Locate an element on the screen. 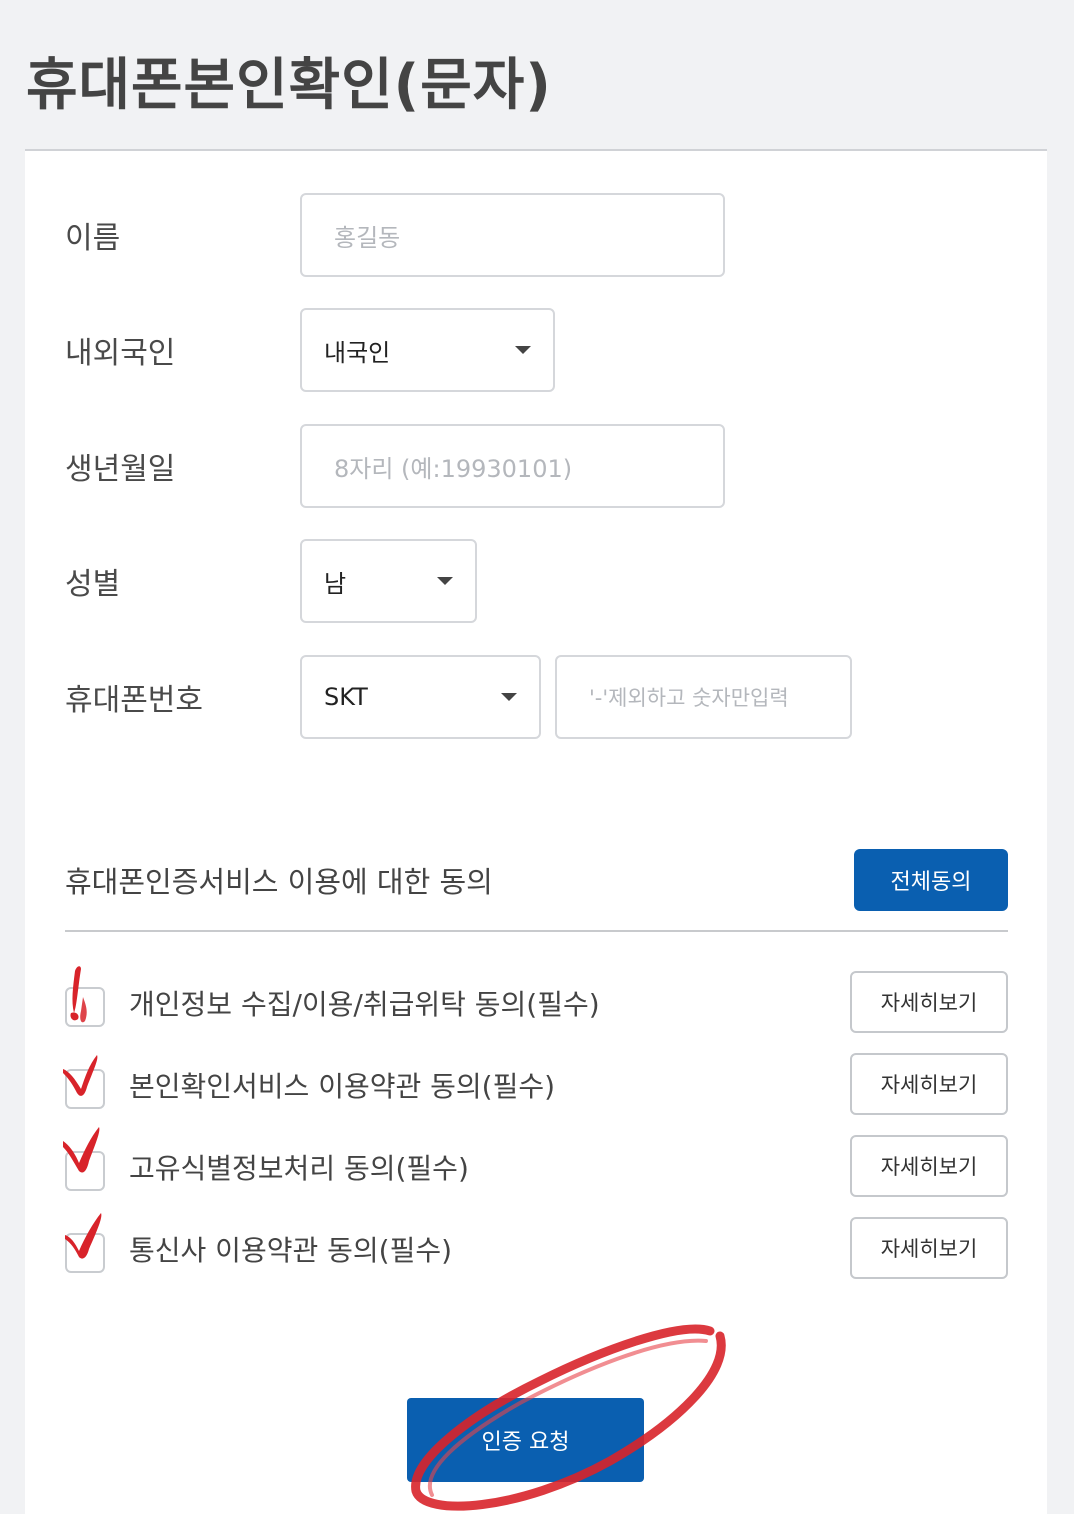 The width and height of the screenshot is (1074, 1514). term-label: 개인정보 수집/이용/취급위탁 동의(필수) is located at coordinates (364, 1004).